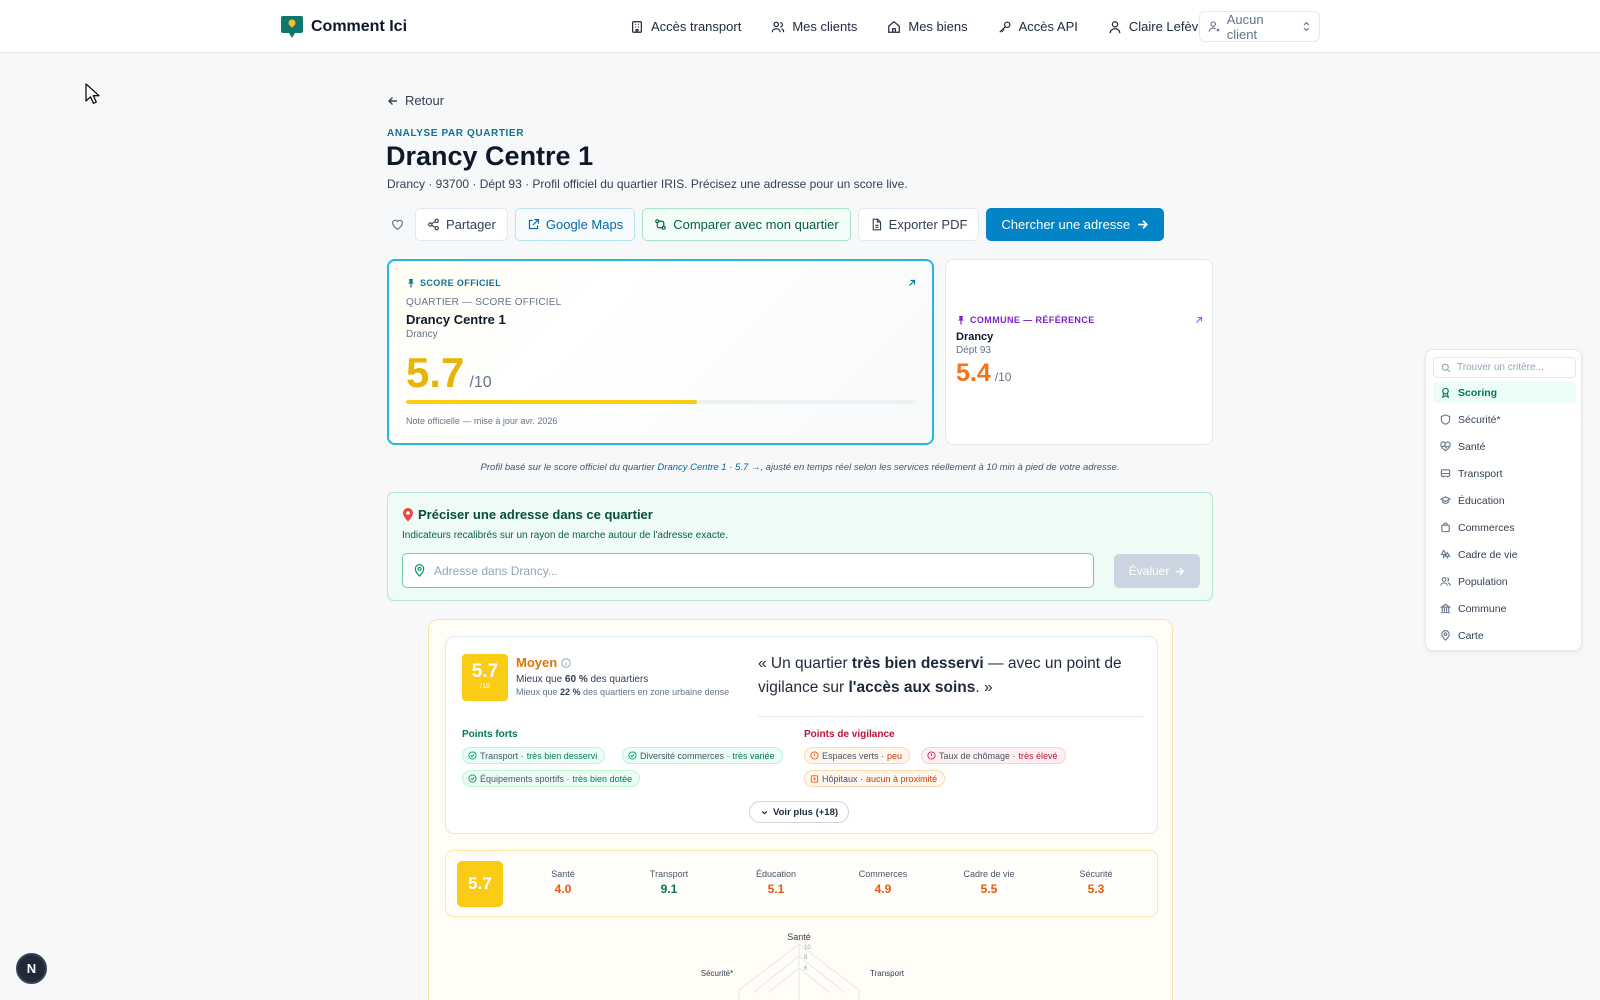 The width and height of the screenshot is (1600, 1000). I want to click on chip-qualifier: très bien desservi, so click(562, 755).